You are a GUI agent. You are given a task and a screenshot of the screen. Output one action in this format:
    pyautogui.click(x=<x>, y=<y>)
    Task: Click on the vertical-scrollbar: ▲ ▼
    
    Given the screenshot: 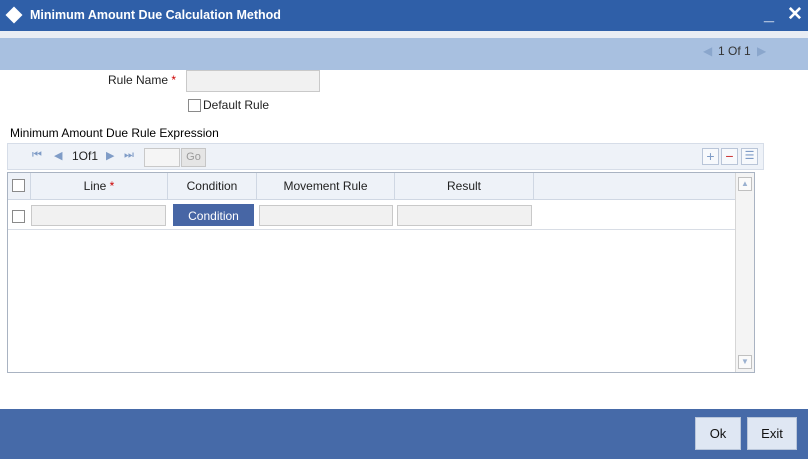 What is the action you would take?
    pyautogui.click(x=744, y=272)
    